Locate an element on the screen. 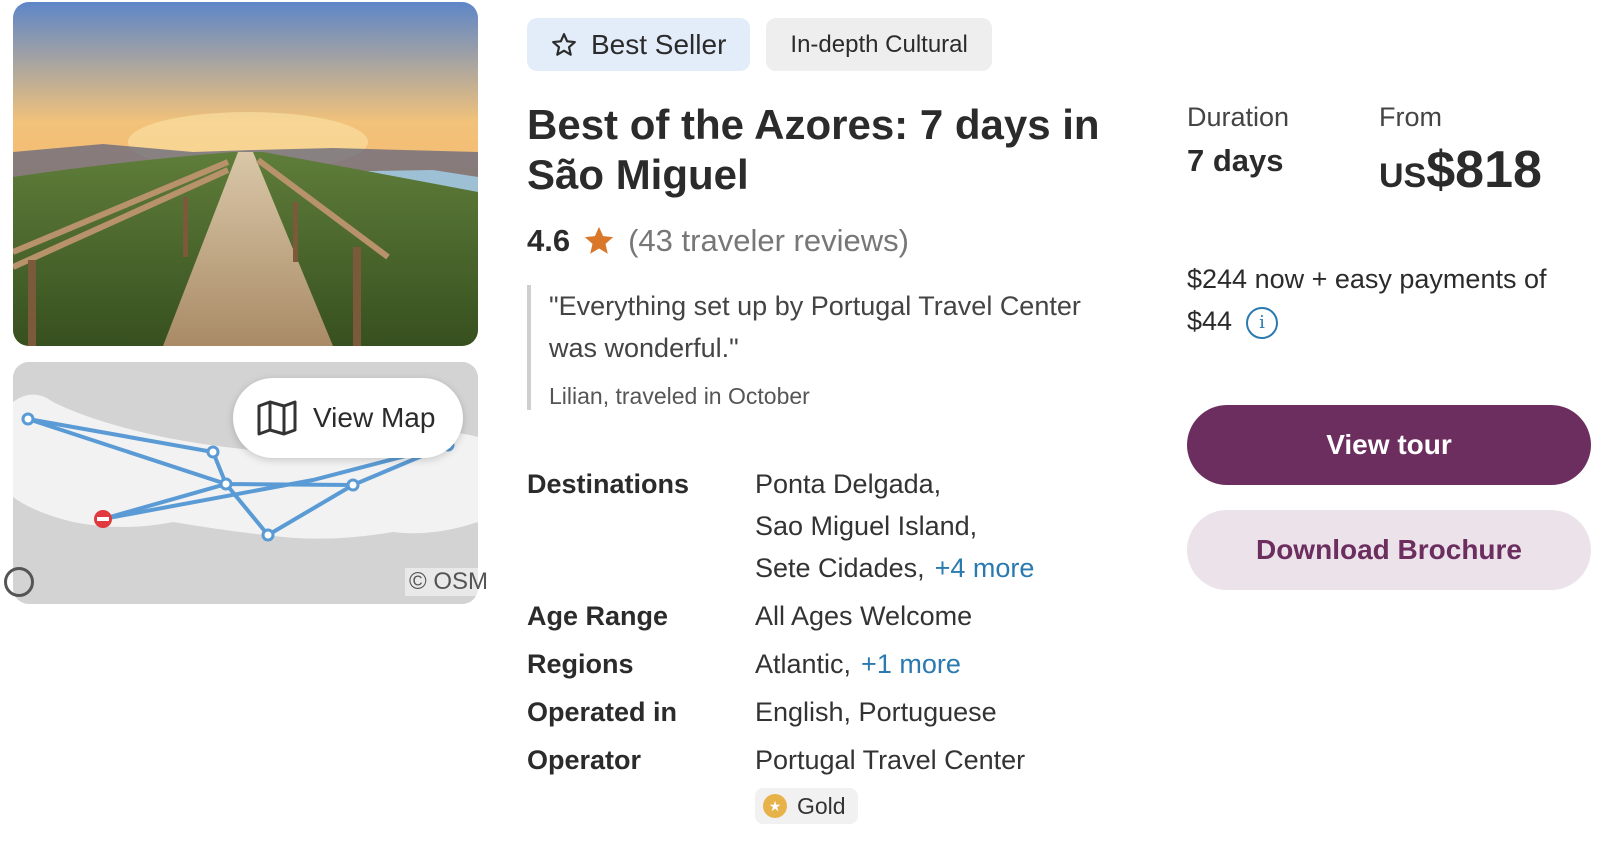 This screenshot has width=1618, height=854. tour-badges: Best Seller In-depth Cultural is located at coordinates (759, 44).